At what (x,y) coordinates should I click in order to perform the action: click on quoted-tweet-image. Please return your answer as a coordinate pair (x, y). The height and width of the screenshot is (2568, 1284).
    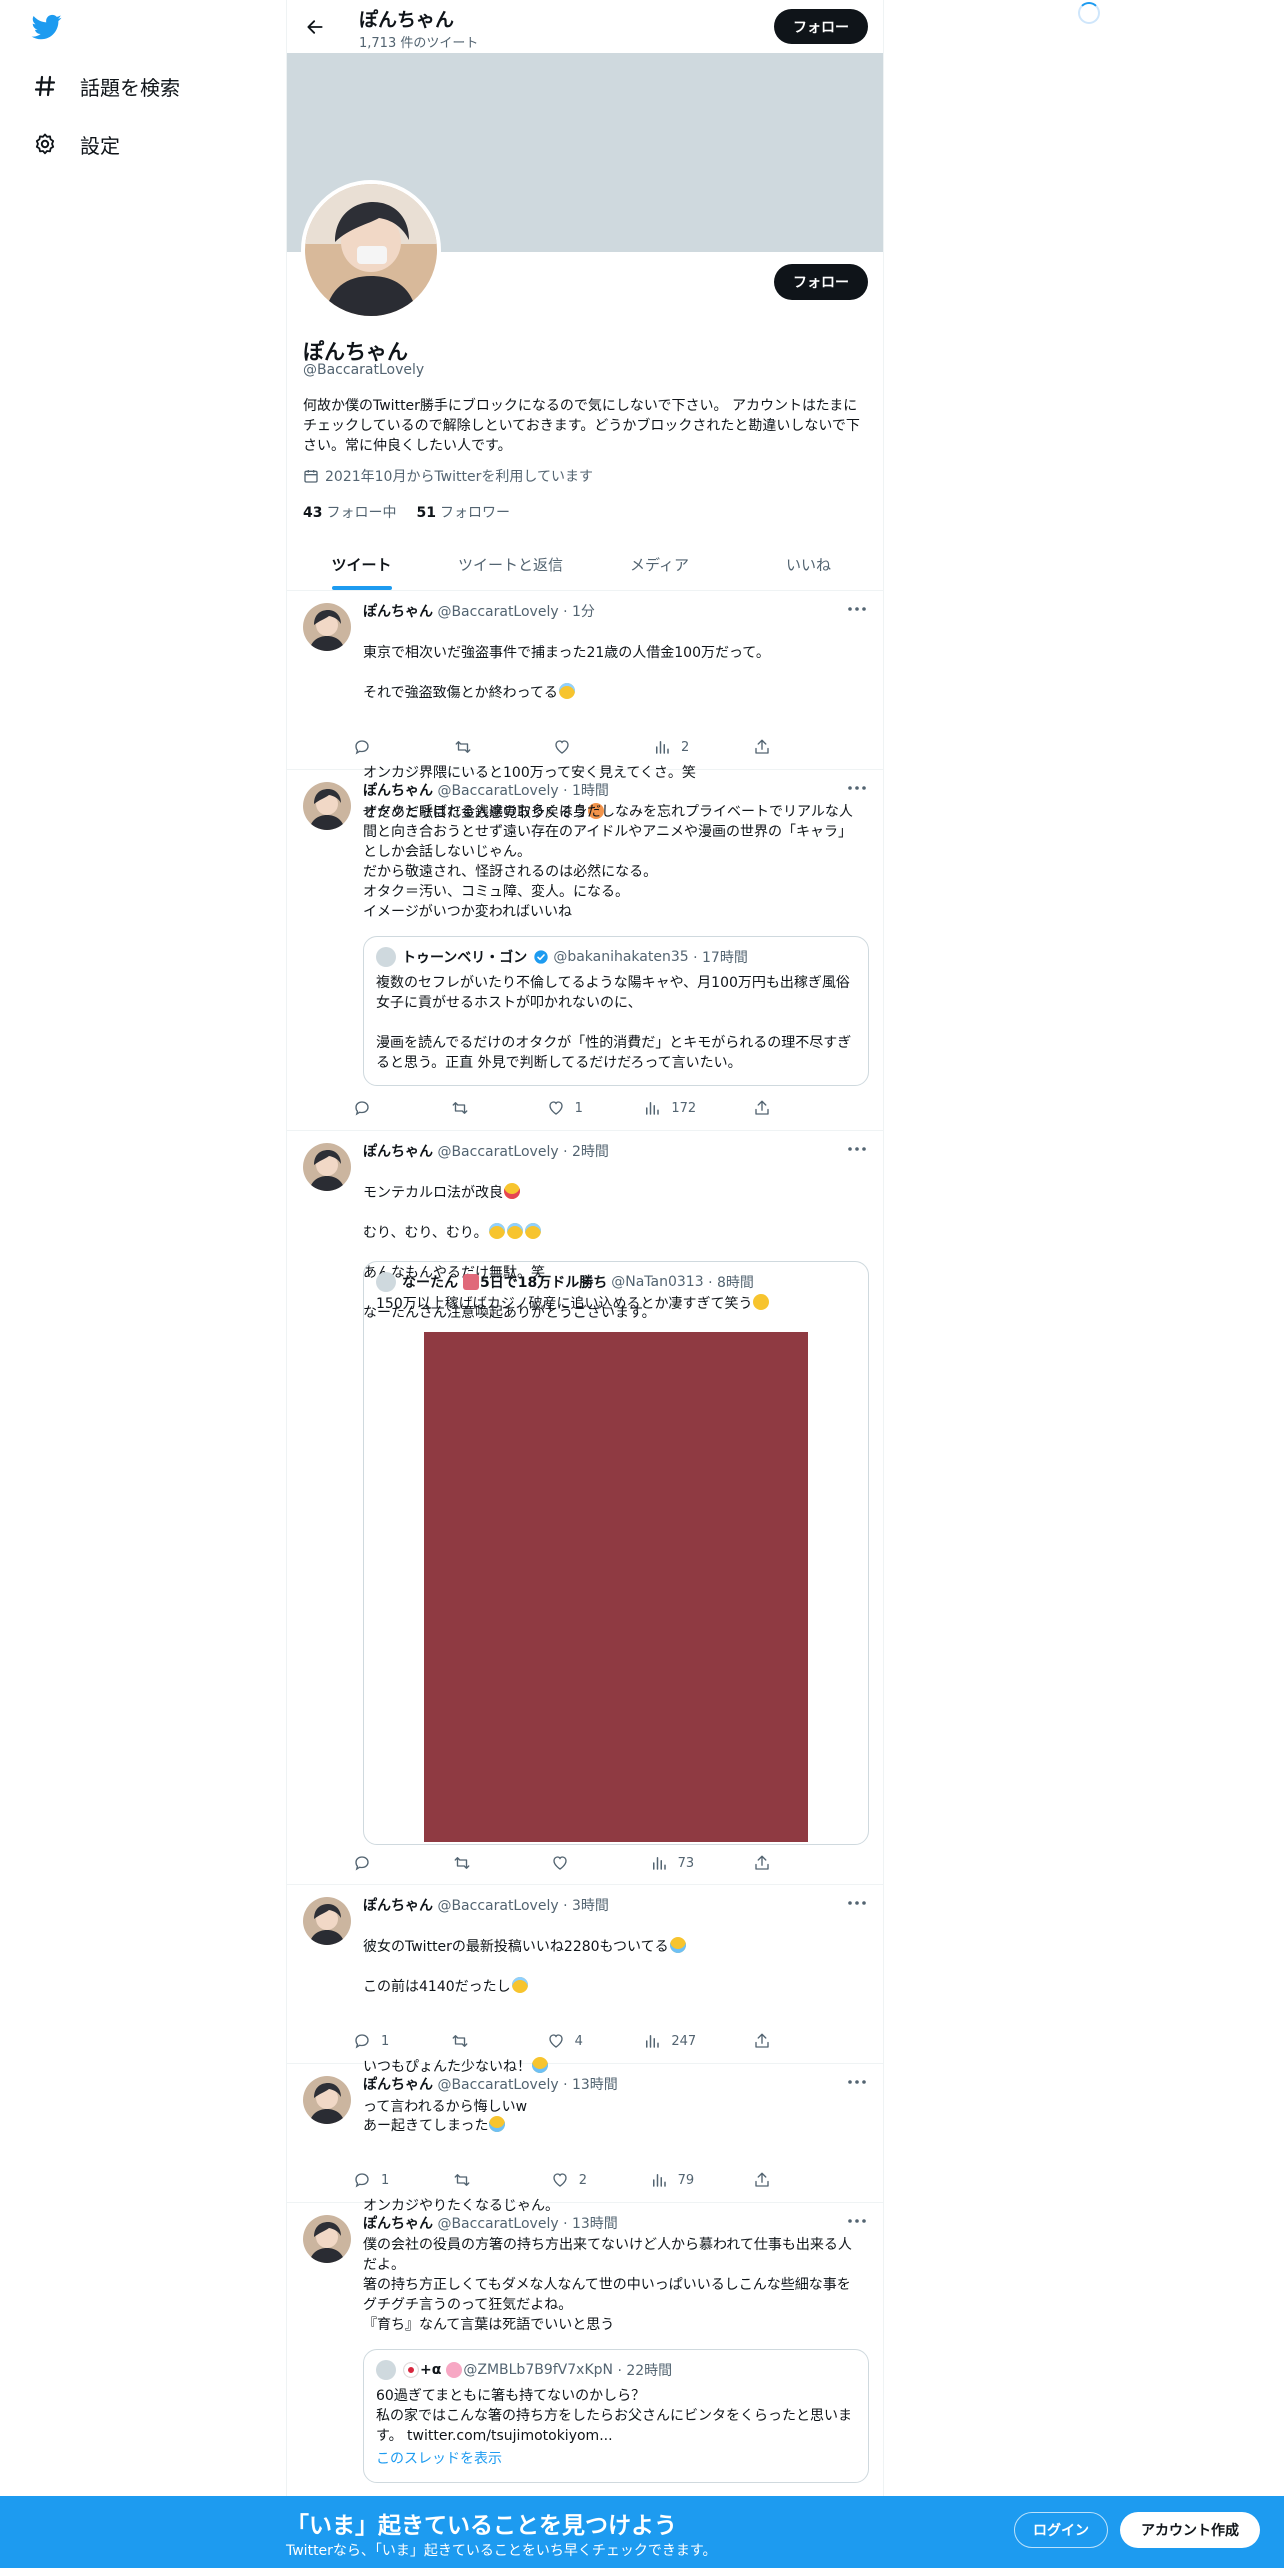
    Looking at the image, I should click on (616, 1587).